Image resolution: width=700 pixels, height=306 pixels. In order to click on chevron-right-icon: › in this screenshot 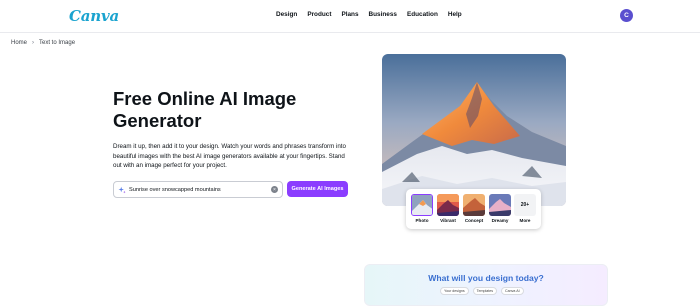, I will do `click(33, 43)`.